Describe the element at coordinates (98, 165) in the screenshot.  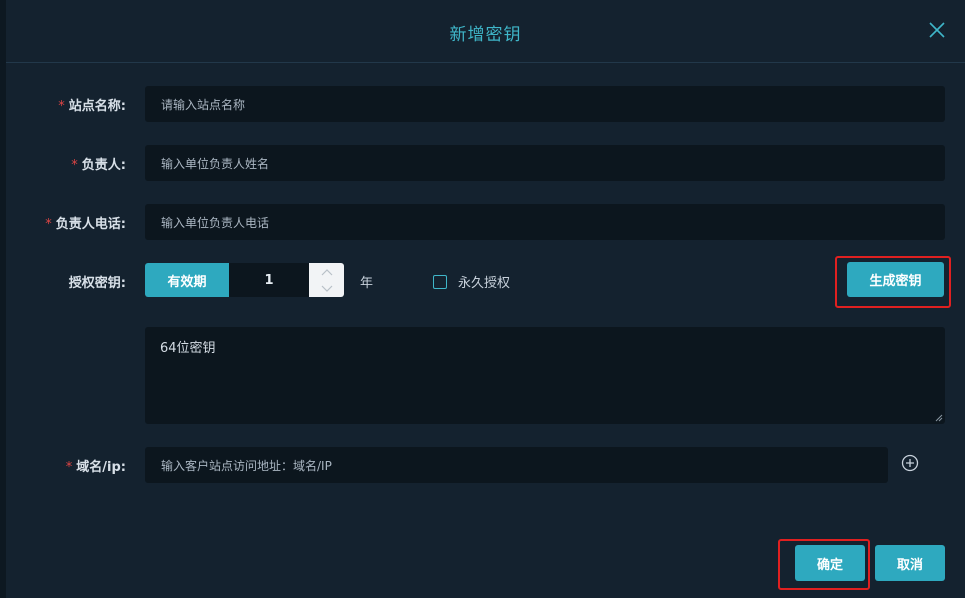
I see `owner-label: * 负责人:` at that location.